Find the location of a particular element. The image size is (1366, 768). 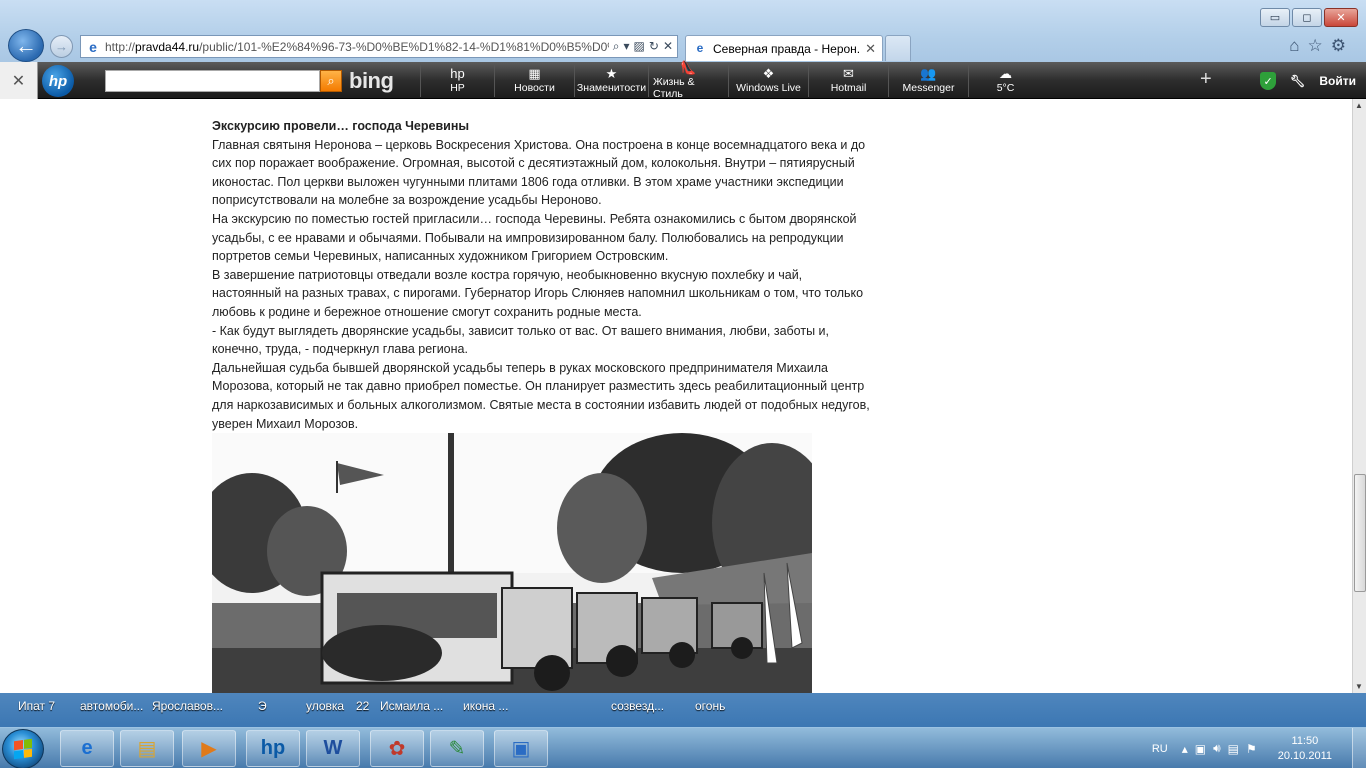

maximize-button: ◻ is located at coordinates (1307, 17).